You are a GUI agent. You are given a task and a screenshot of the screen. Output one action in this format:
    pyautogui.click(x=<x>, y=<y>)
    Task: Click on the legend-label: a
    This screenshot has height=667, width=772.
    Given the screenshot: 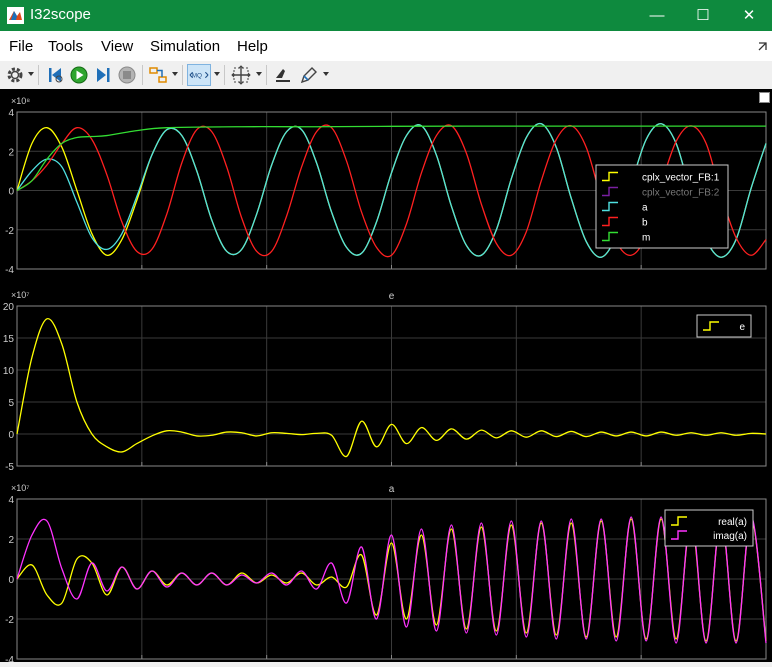 What is the action you would take?
    pyautogui.click(x=645, y=208)
    